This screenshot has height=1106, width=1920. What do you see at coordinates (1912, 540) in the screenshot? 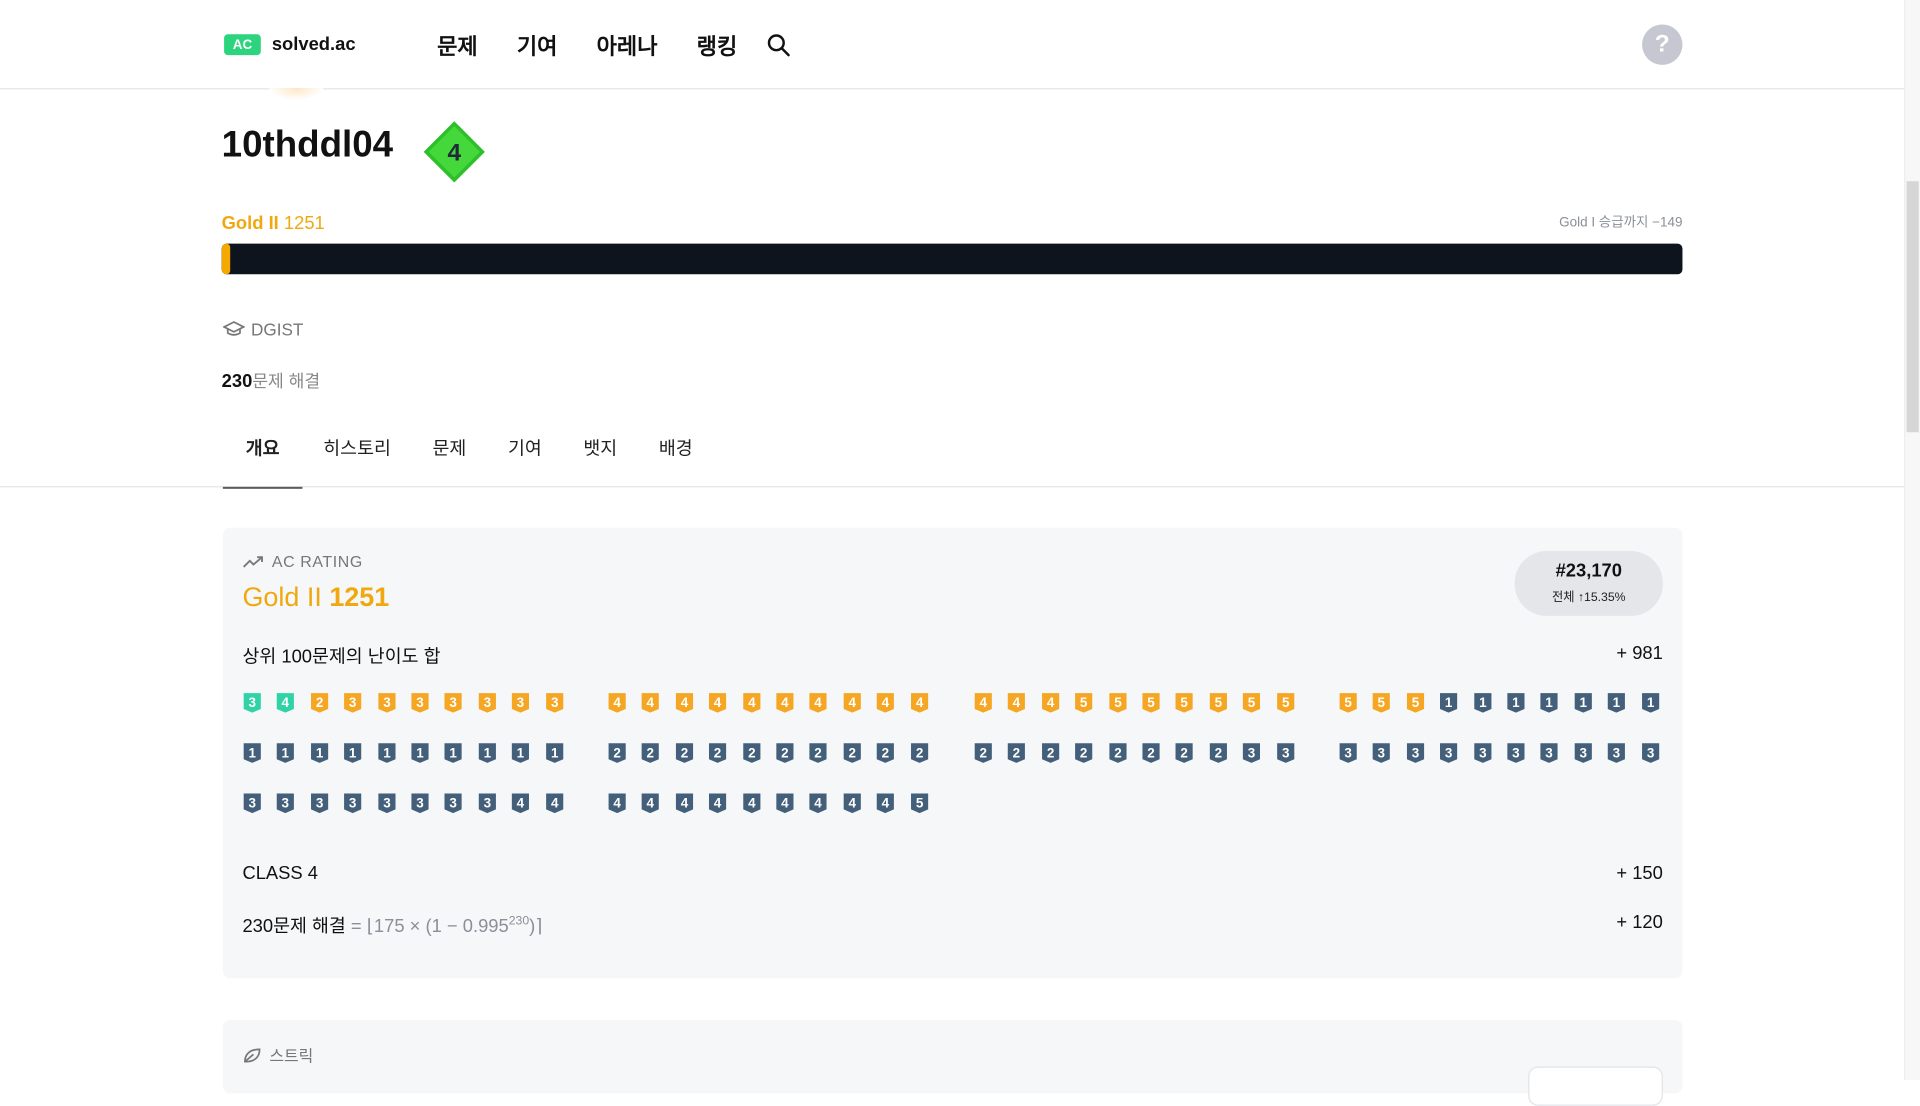
I see `scrollbar-track` at bounding box center [1912, 540].